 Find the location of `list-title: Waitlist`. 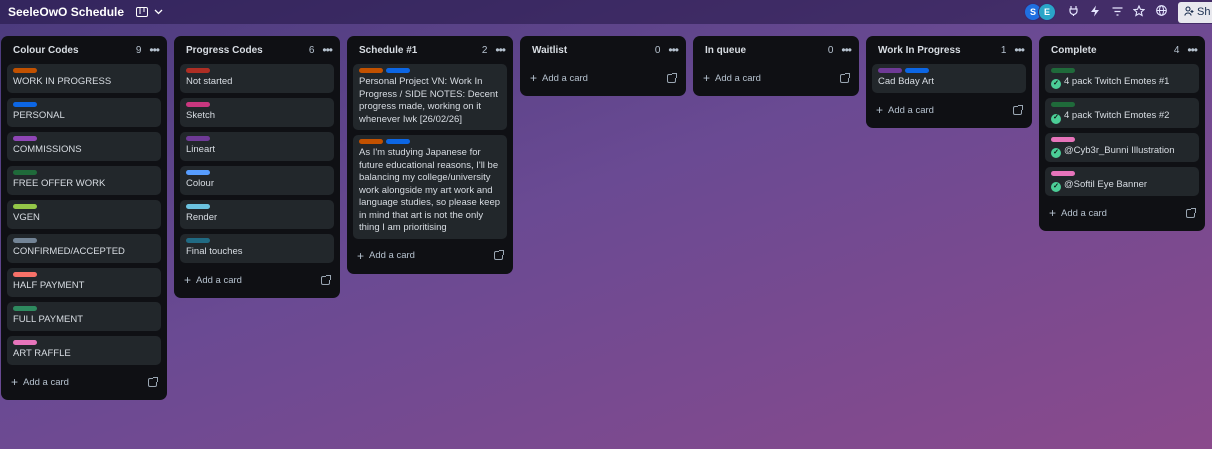

list-title: Waitlist is located at coordinates (593, 50).